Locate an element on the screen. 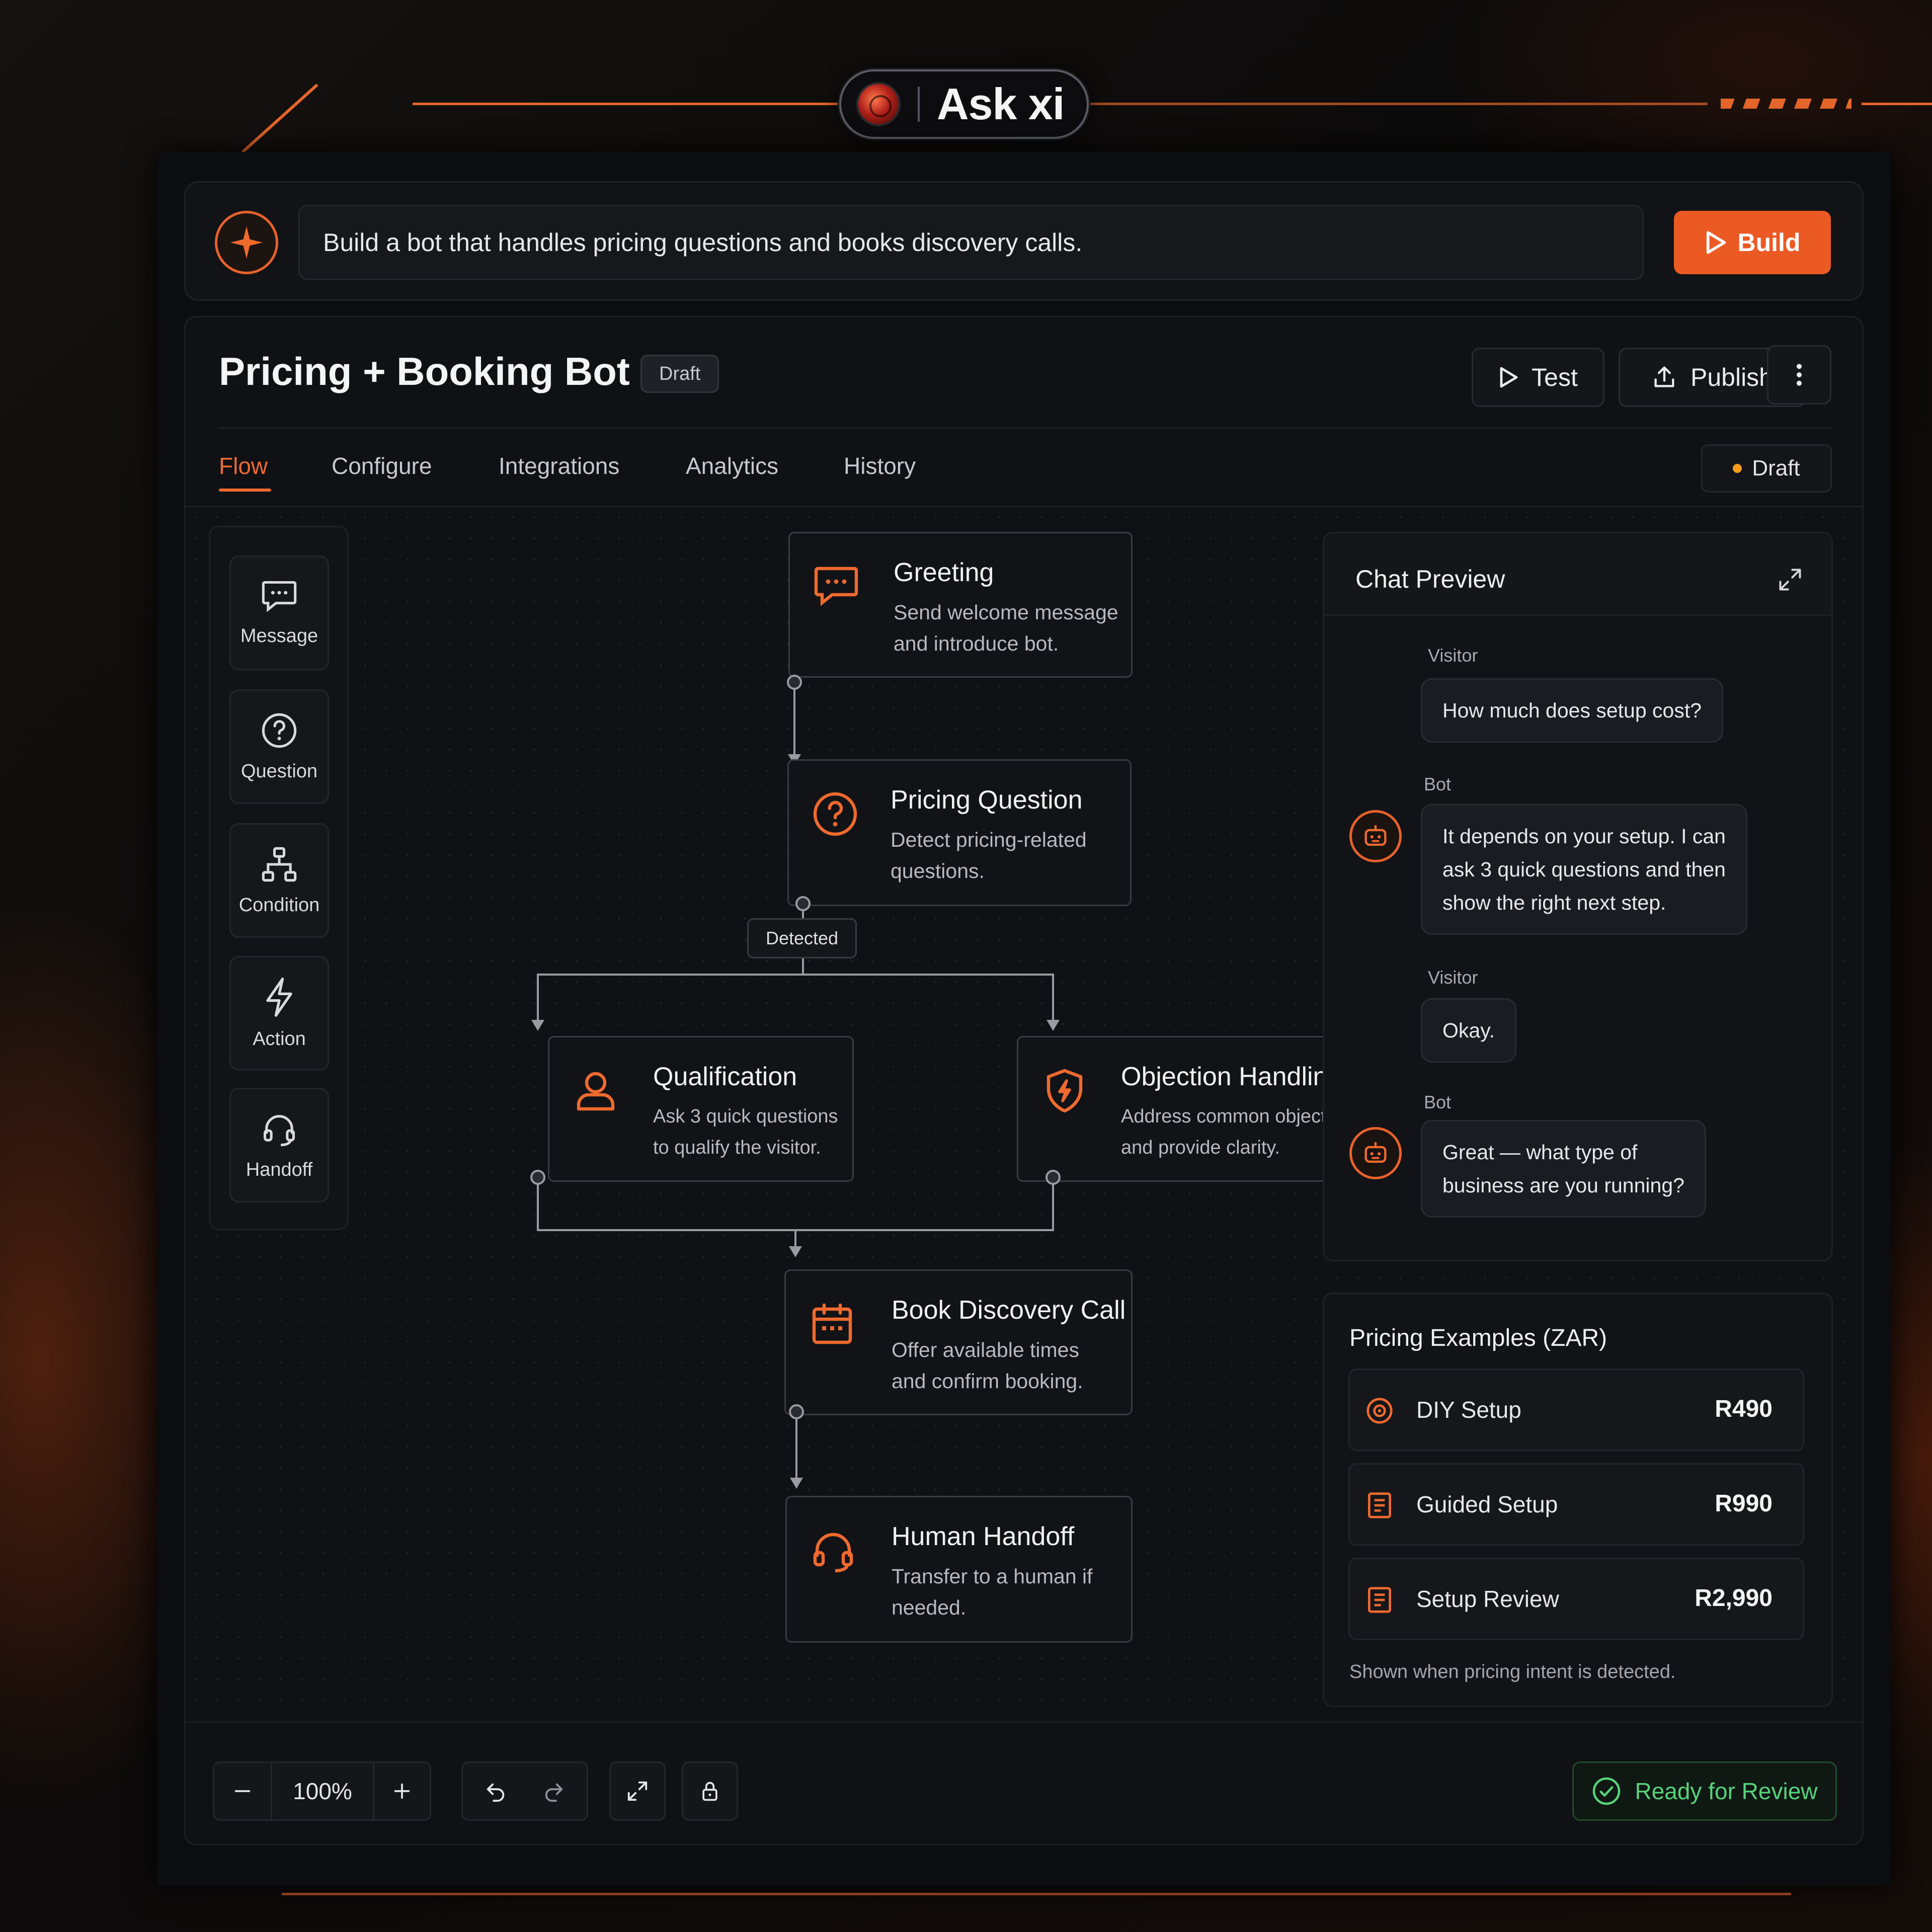 The image size is (1932, 1932). frame-line-top-right is located at coordinates (1399, 104).